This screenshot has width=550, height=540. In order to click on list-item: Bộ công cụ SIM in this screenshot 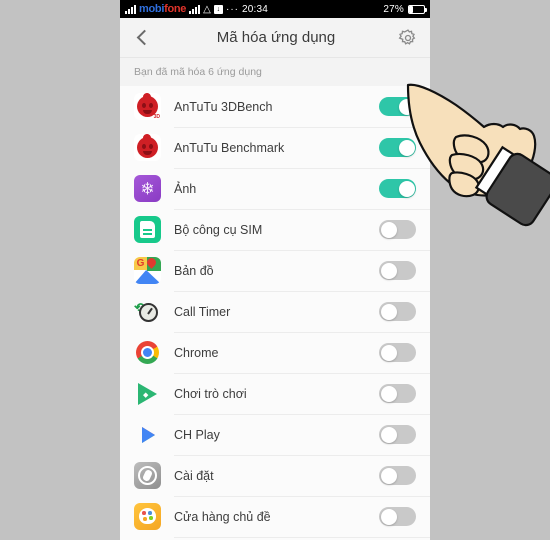, I will do `click(275, 229)`.